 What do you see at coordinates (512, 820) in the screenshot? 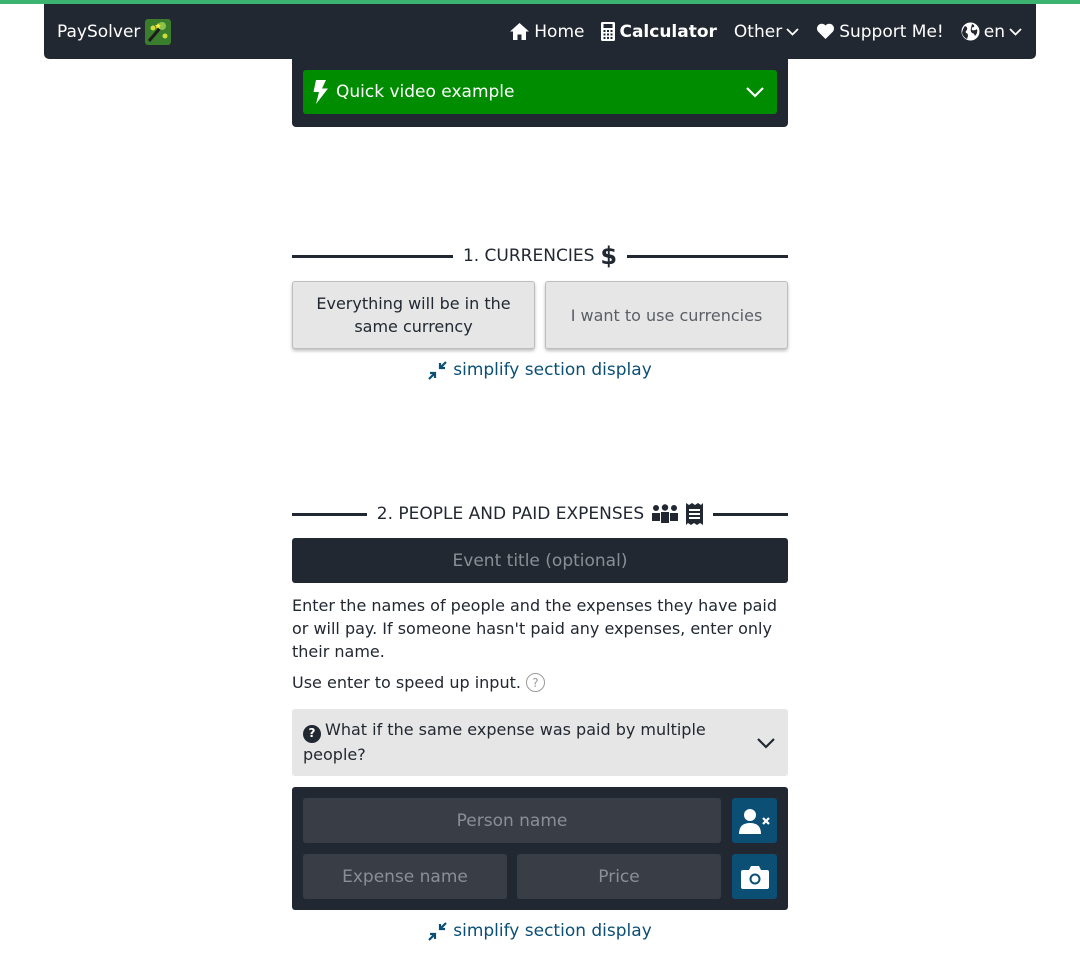
I see `person-name-input` at bounding box center [512, 820].